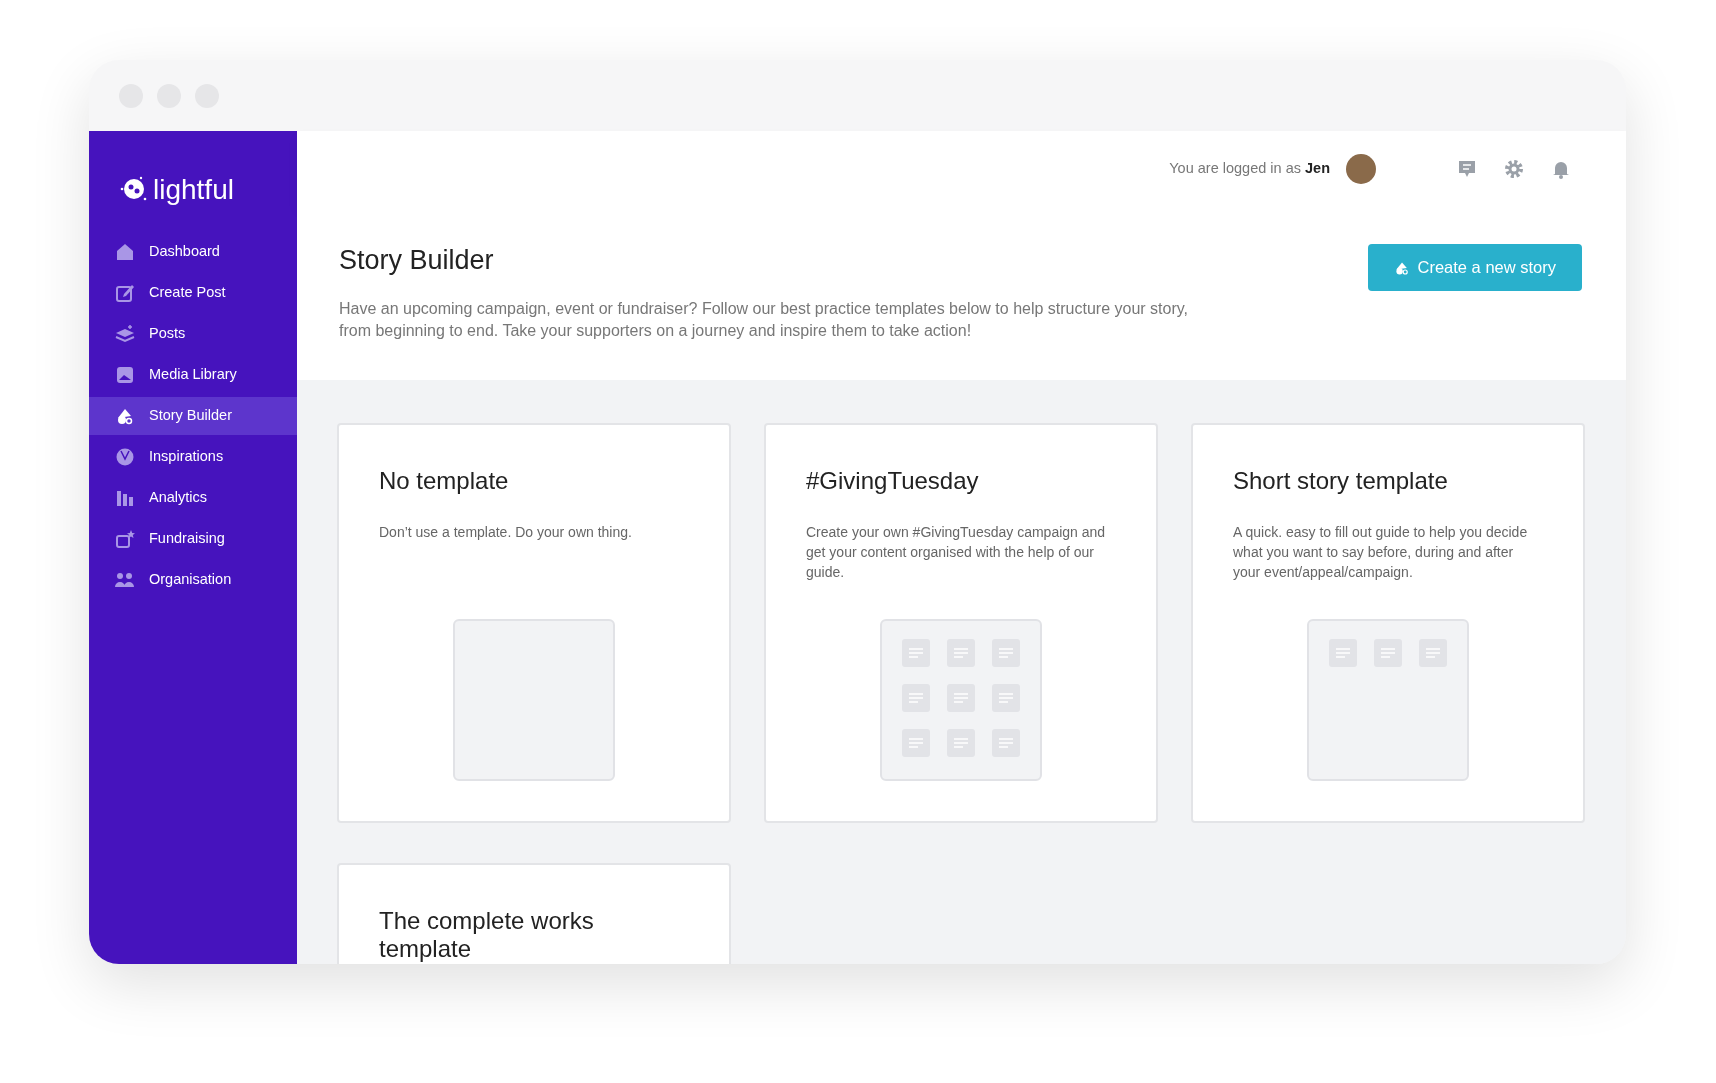  What do you see at coordinates (961, 622) in the screenshot?
I see `template-card: #GivingTuesday Create your own #GivingTuesday campaign and get your content organised with the help of our guide.` at bounding box center [961, 622].